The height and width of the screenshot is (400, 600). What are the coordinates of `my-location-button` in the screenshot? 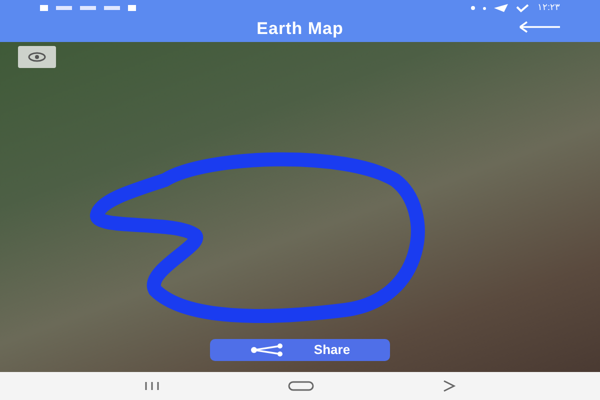 It's located at (37, 57).